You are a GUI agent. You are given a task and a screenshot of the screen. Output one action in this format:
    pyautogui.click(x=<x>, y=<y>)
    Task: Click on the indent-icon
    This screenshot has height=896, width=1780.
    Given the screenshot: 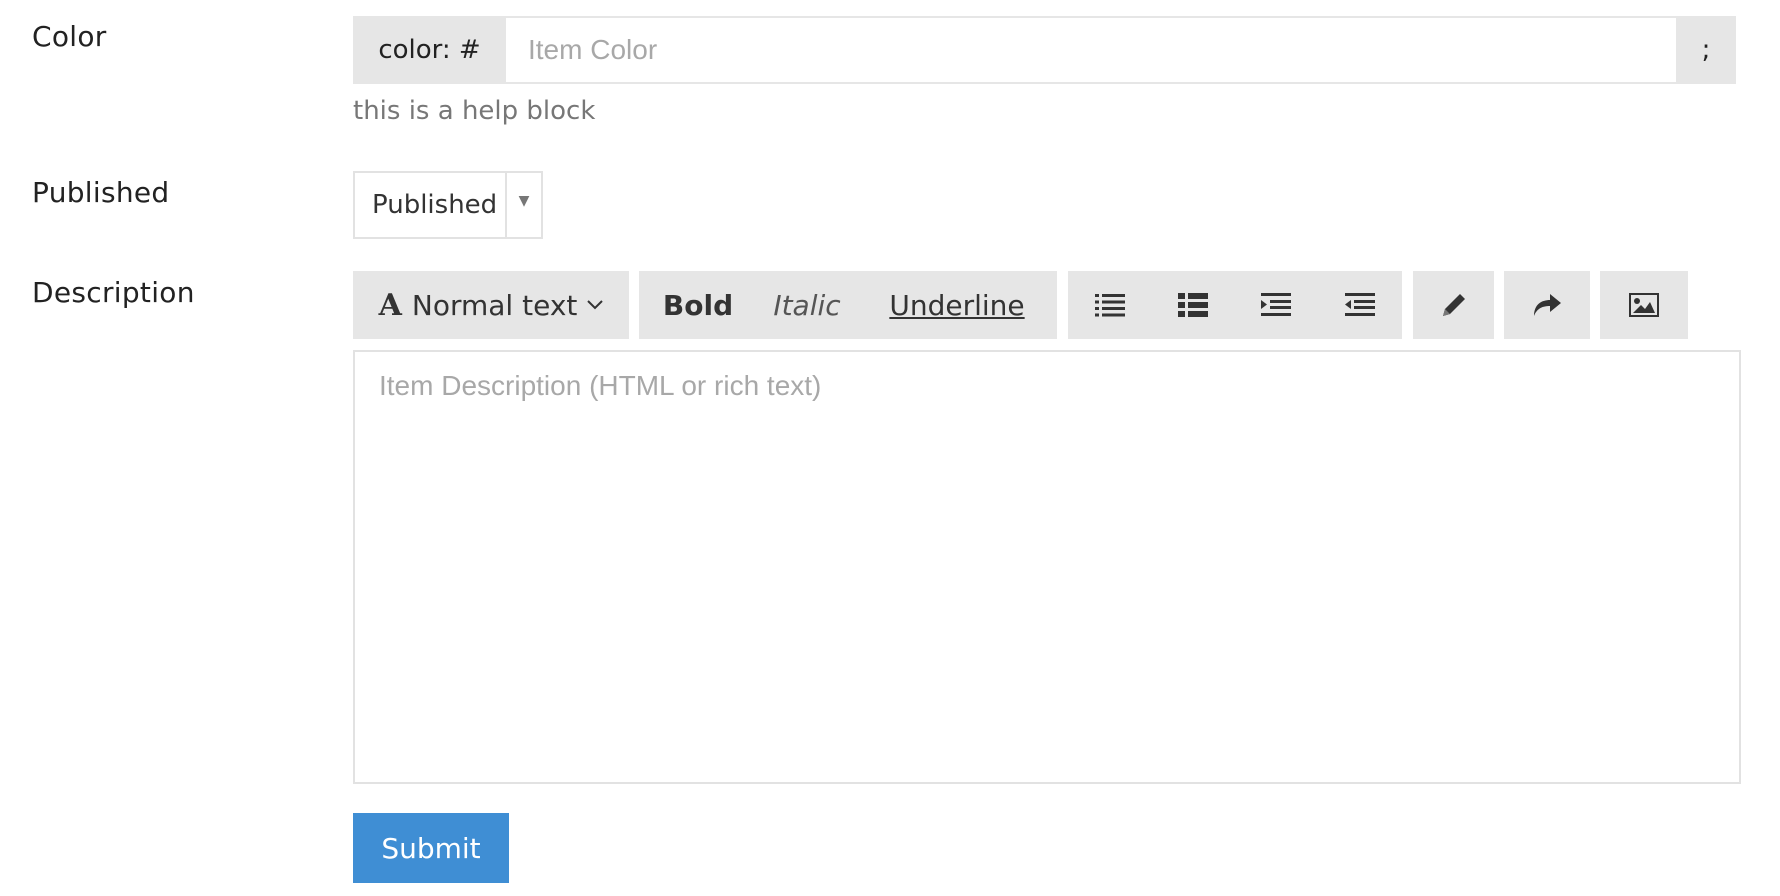 What is the action you would take?
    pyautogui.click(x=1276, y=304)
    